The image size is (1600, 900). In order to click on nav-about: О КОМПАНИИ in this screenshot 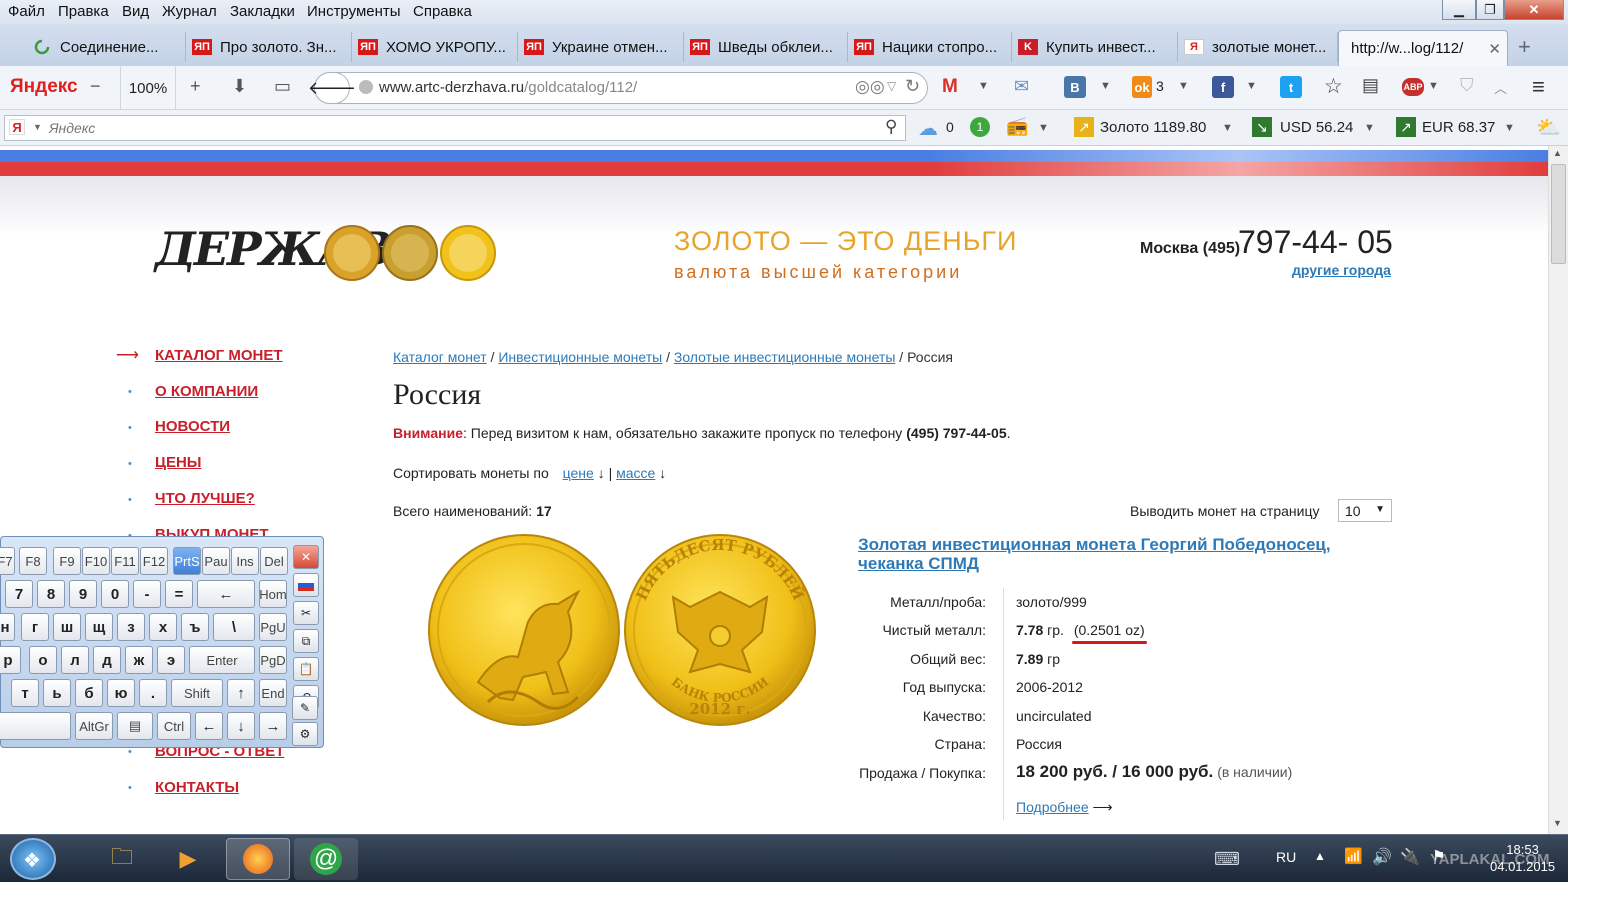, I will do `click(206, 391)`.